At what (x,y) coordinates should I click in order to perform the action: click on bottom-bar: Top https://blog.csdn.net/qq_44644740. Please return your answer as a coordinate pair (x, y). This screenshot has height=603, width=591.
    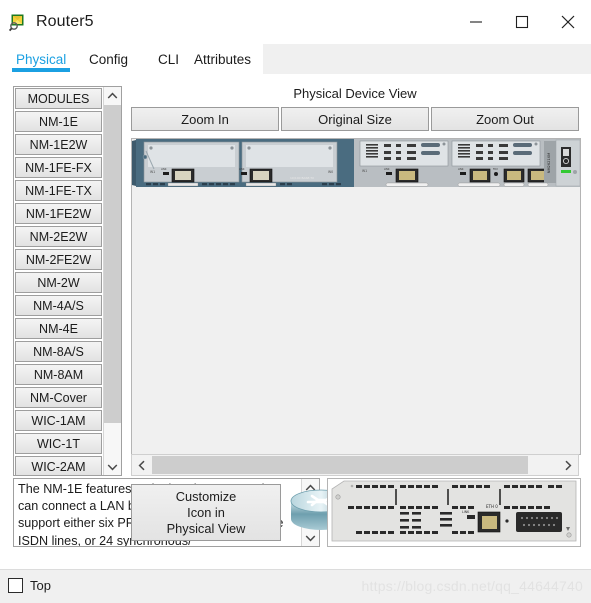
    Looking at the image, I should click on (295, 586).